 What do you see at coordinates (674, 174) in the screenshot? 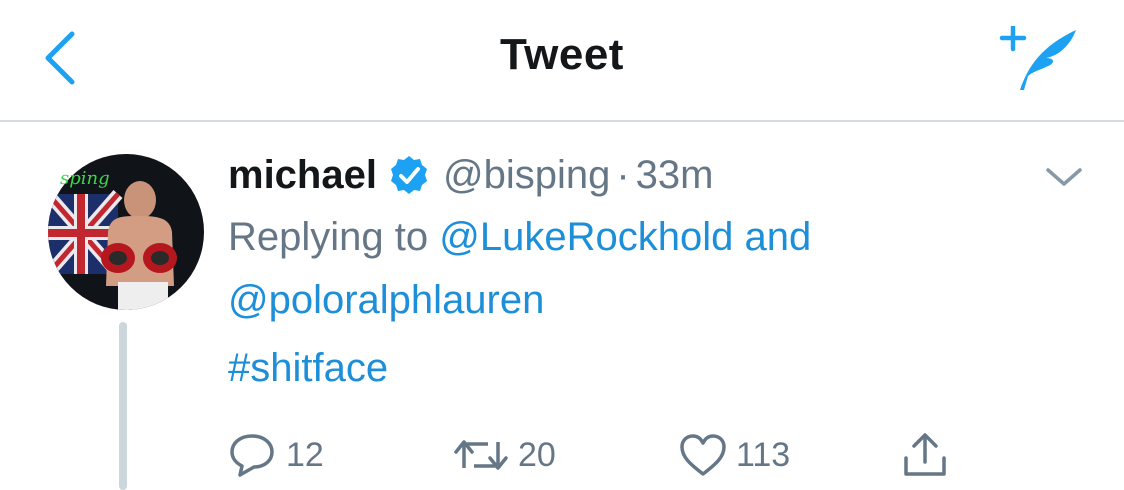
I see `tweet-timestamp: 33m` at bounding box center [674, 174].